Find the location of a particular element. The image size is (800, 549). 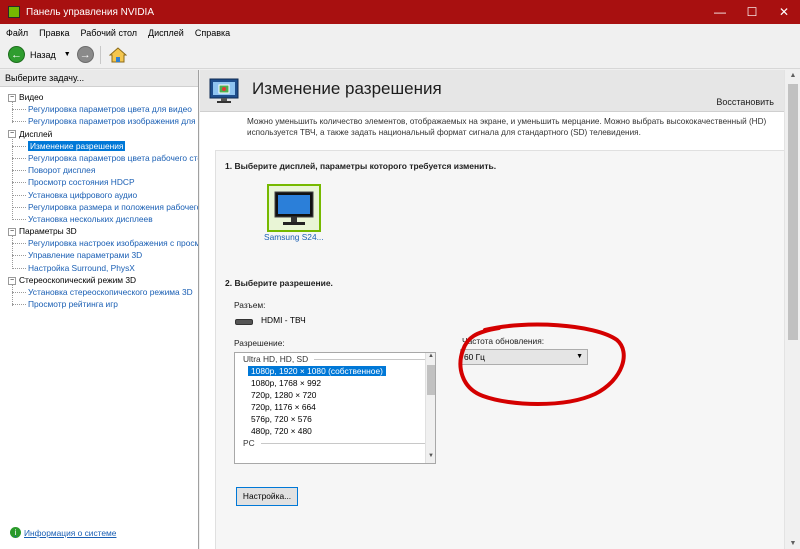

tree-item: Просмотр рейтинга игр is located at coordinates (99, 304).